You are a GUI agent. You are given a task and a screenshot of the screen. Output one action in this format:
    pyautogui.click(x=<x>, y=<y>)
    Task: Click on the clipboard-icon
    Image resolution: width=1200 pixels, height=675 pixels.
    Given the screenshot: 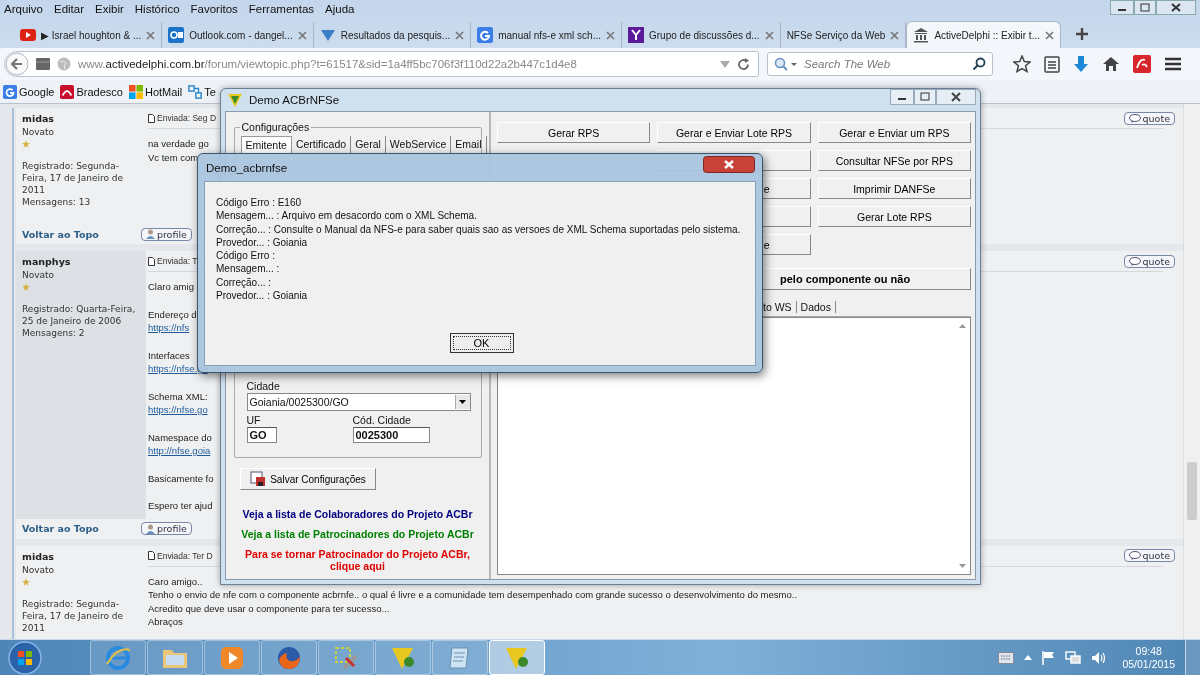 What is the action you would take?
    pyautogui.click(x=1052, y=64)
    